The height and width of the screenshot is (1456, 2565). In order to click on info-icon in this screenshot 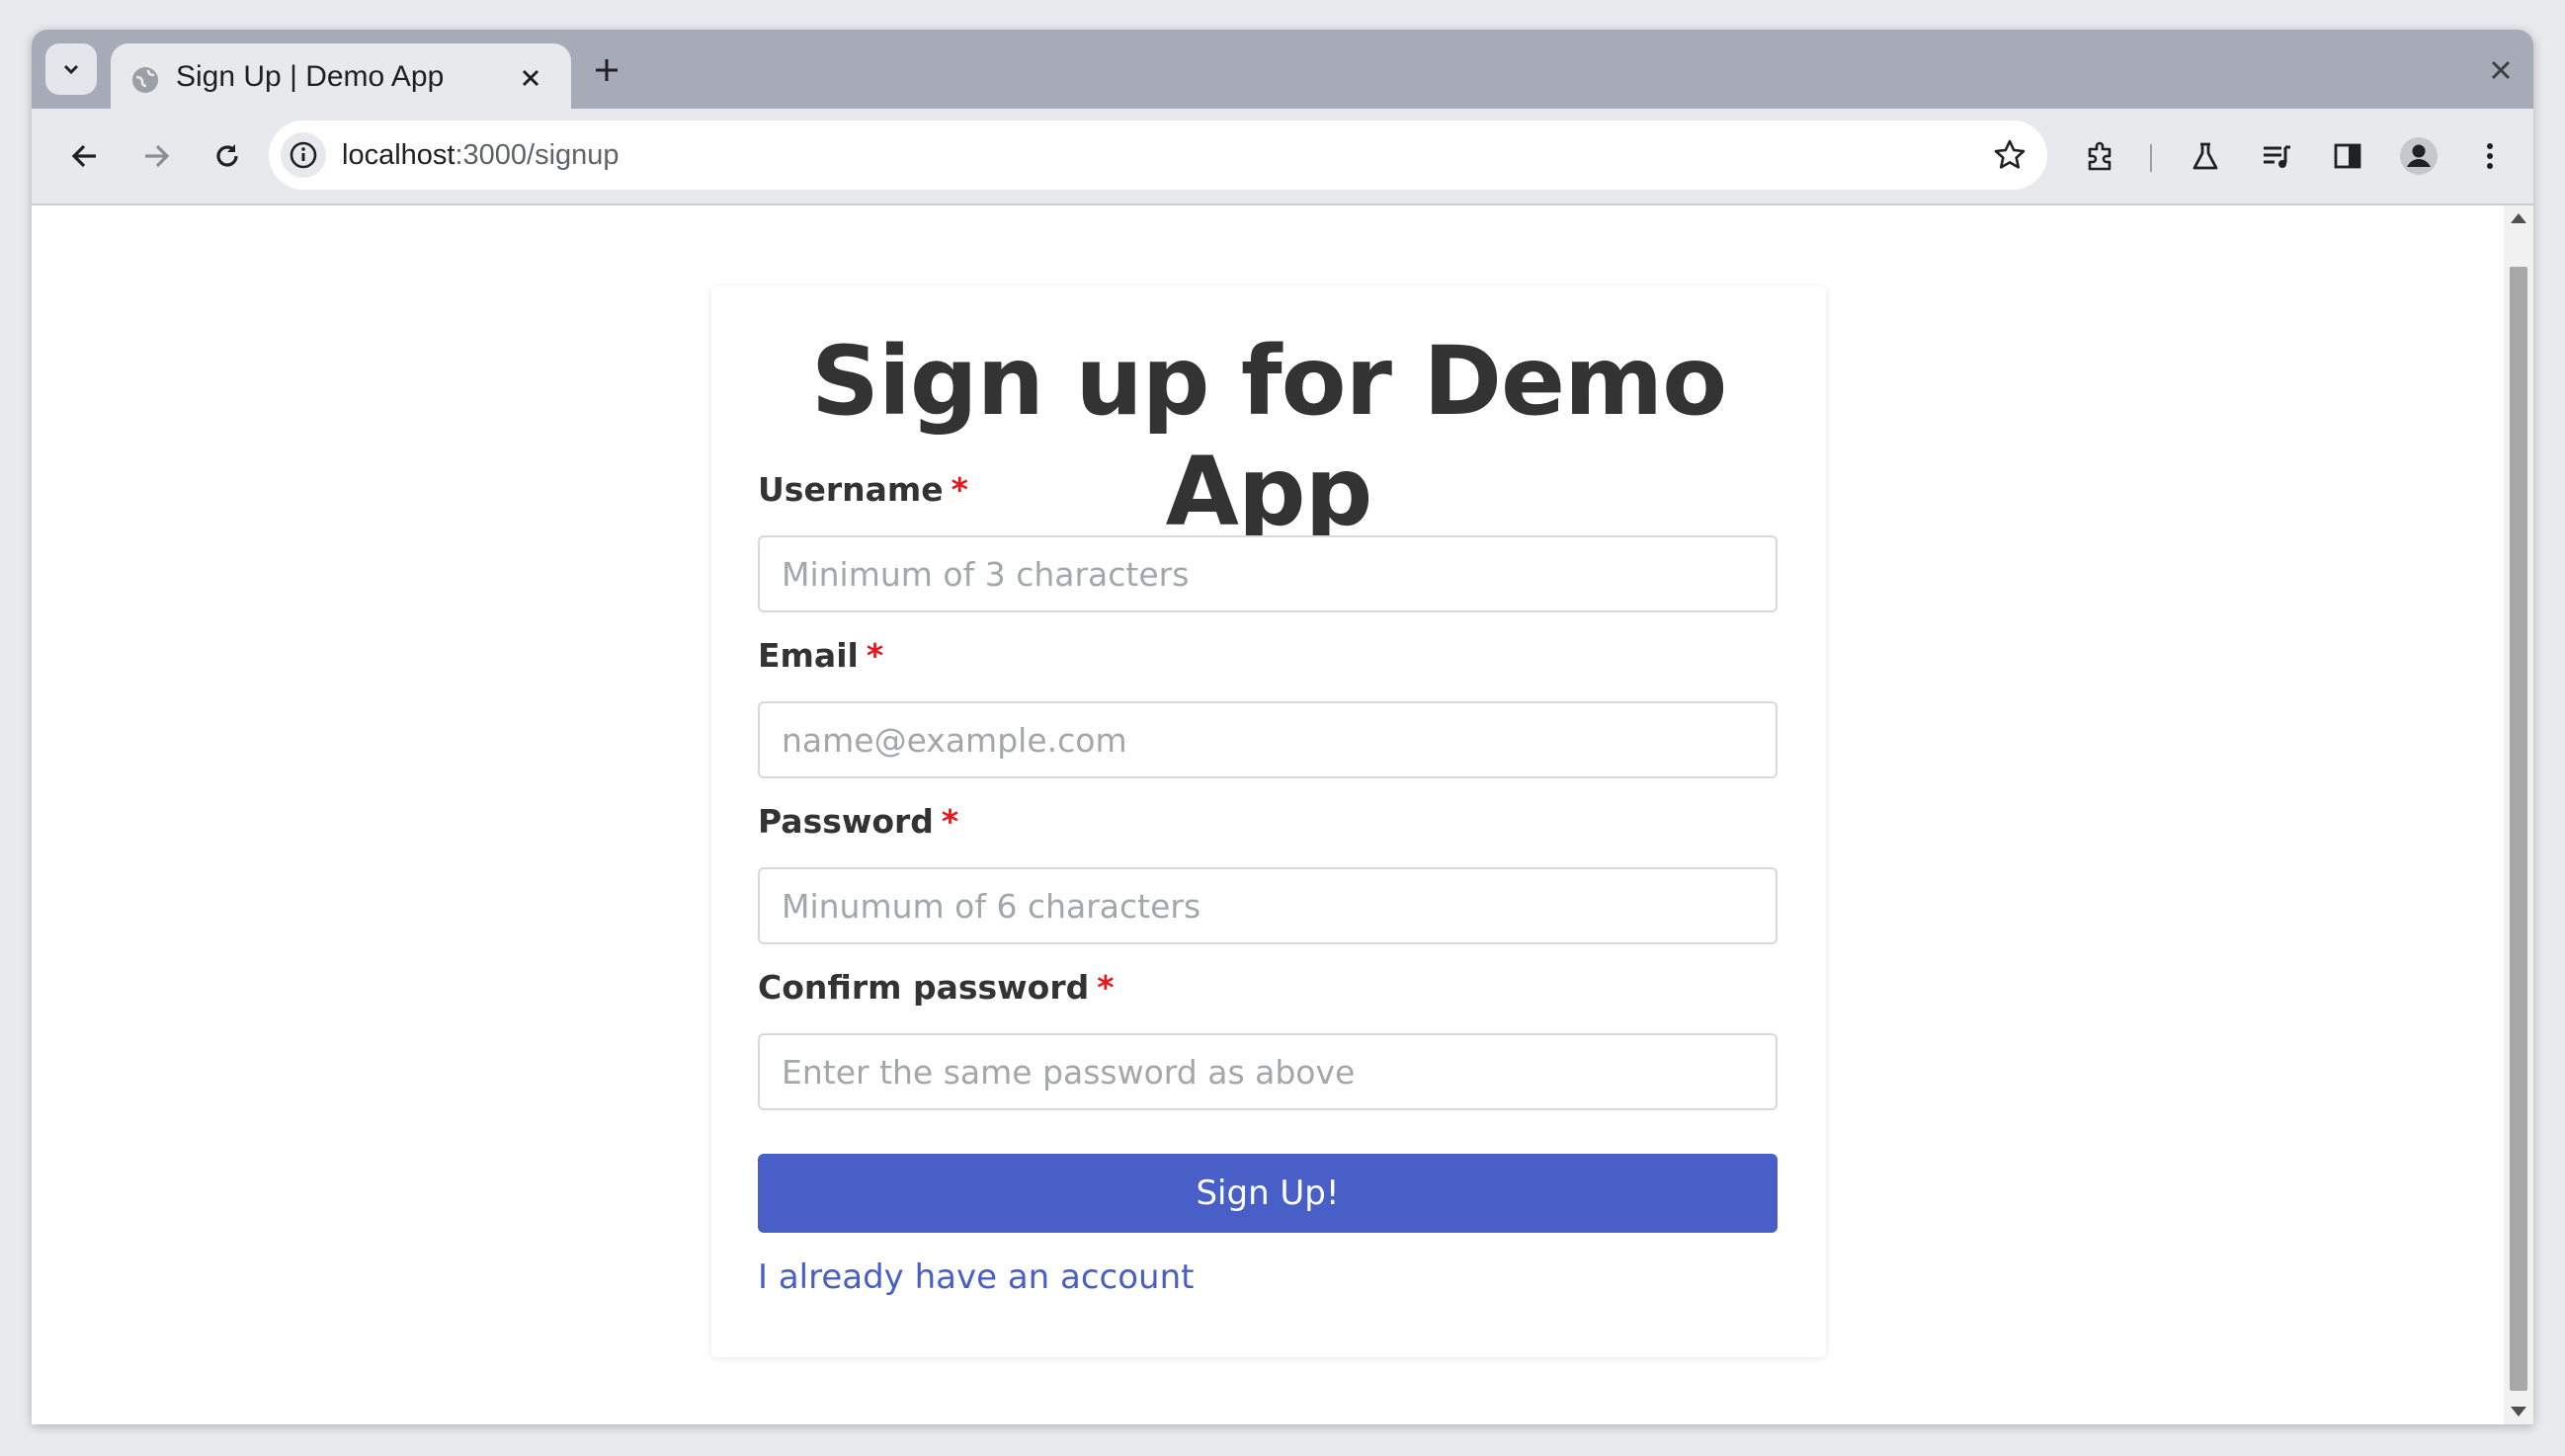, I will do `click(303, 155)`.